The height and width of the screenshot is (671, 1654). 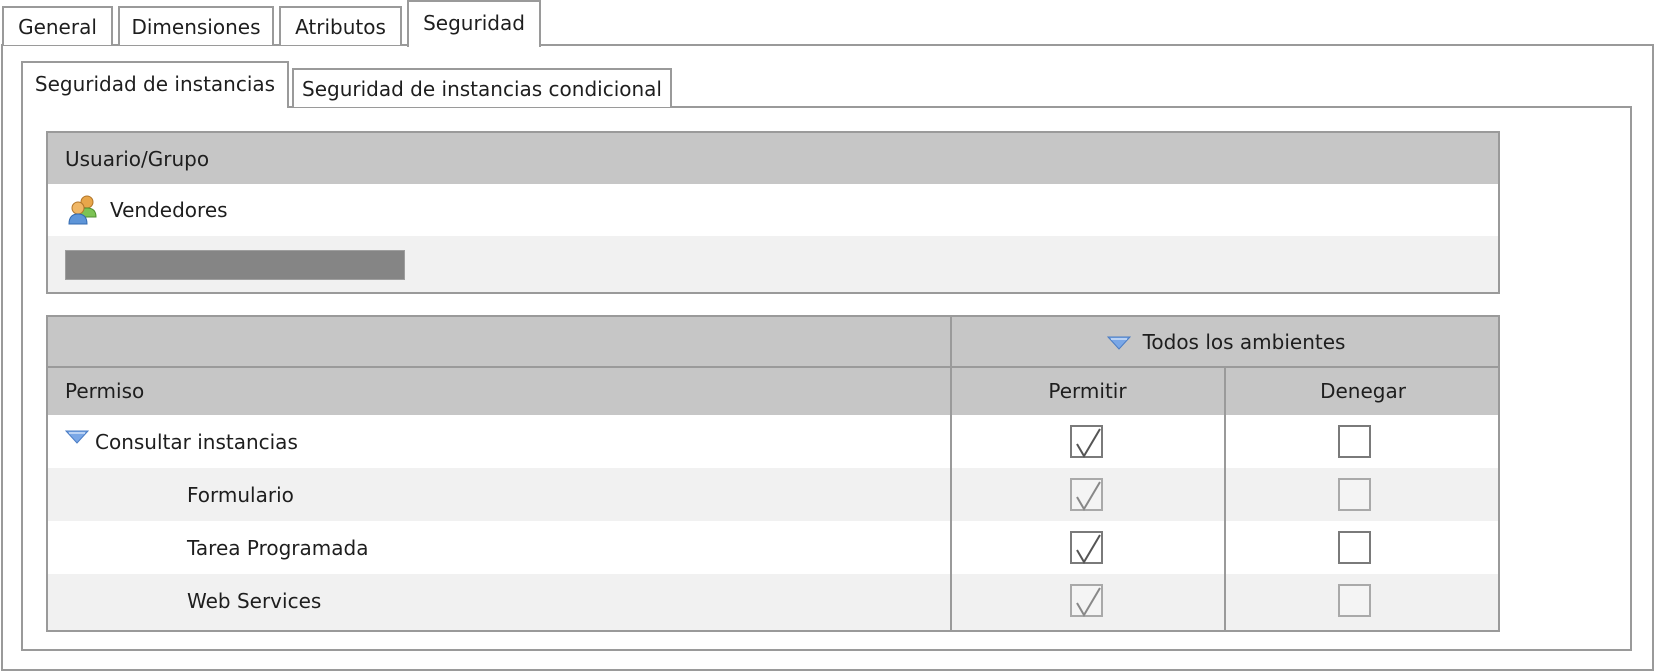 What do you see at coordinates (235, 265) in the screenshot?
I see `user-group-input` at bounding box center [235, 265].